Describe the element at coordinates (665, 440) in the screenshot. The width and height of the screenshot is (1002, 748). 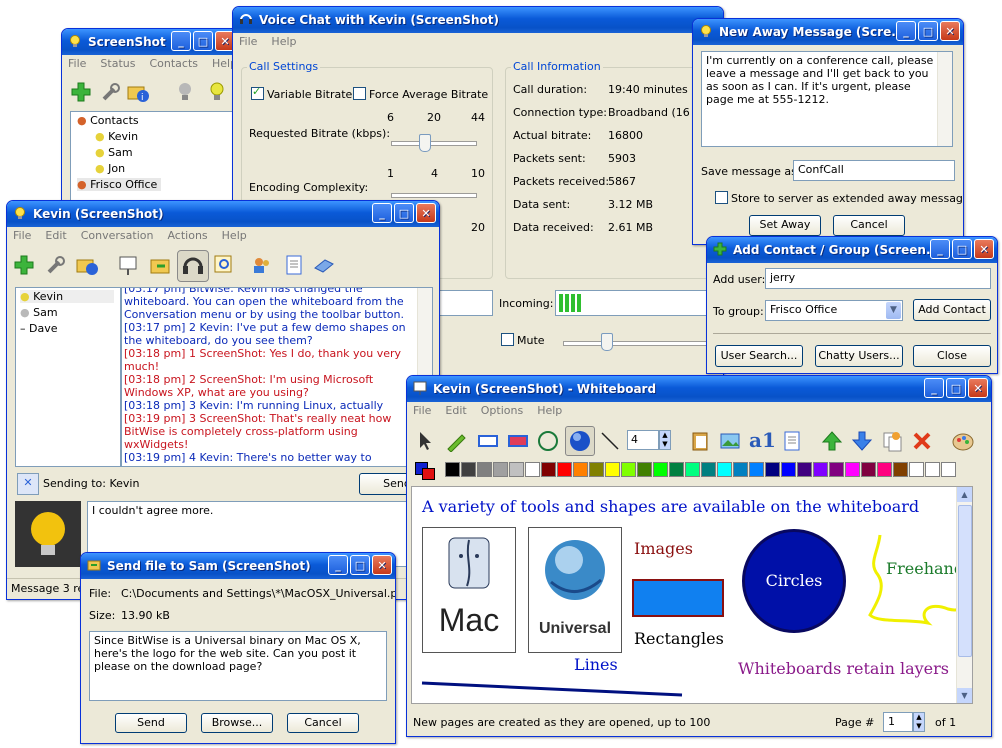
I see `line-width-spinner: ▲ ▼` at that location.